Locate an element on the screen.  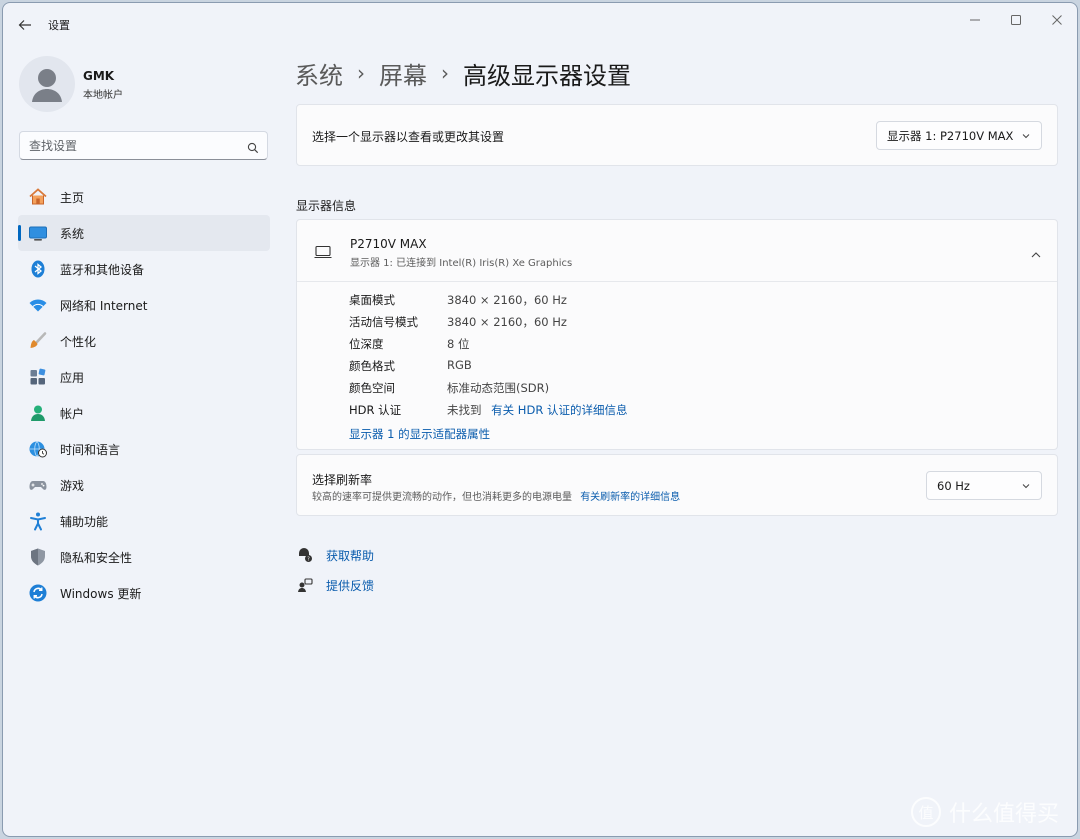
sidebar-item-network: 网络和 Internet is located at coordinates (144, 305).